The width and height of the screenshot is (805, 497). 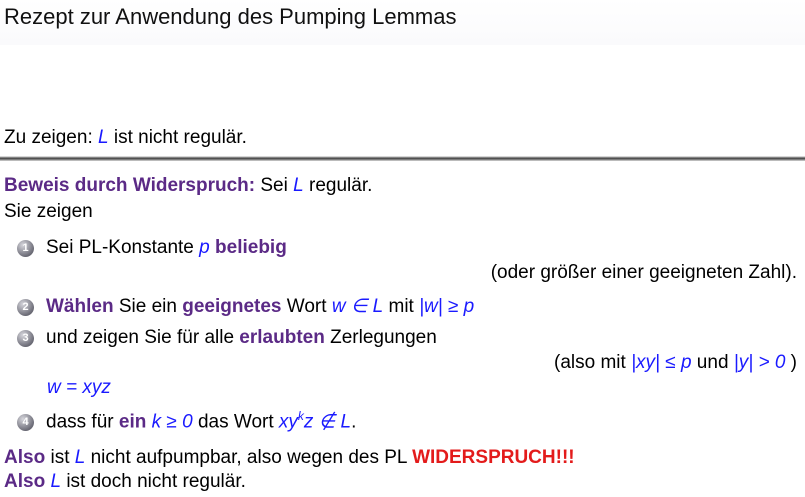 I want to click on step-4-math-c: k ≥ 0, so click(x=169, y=422).